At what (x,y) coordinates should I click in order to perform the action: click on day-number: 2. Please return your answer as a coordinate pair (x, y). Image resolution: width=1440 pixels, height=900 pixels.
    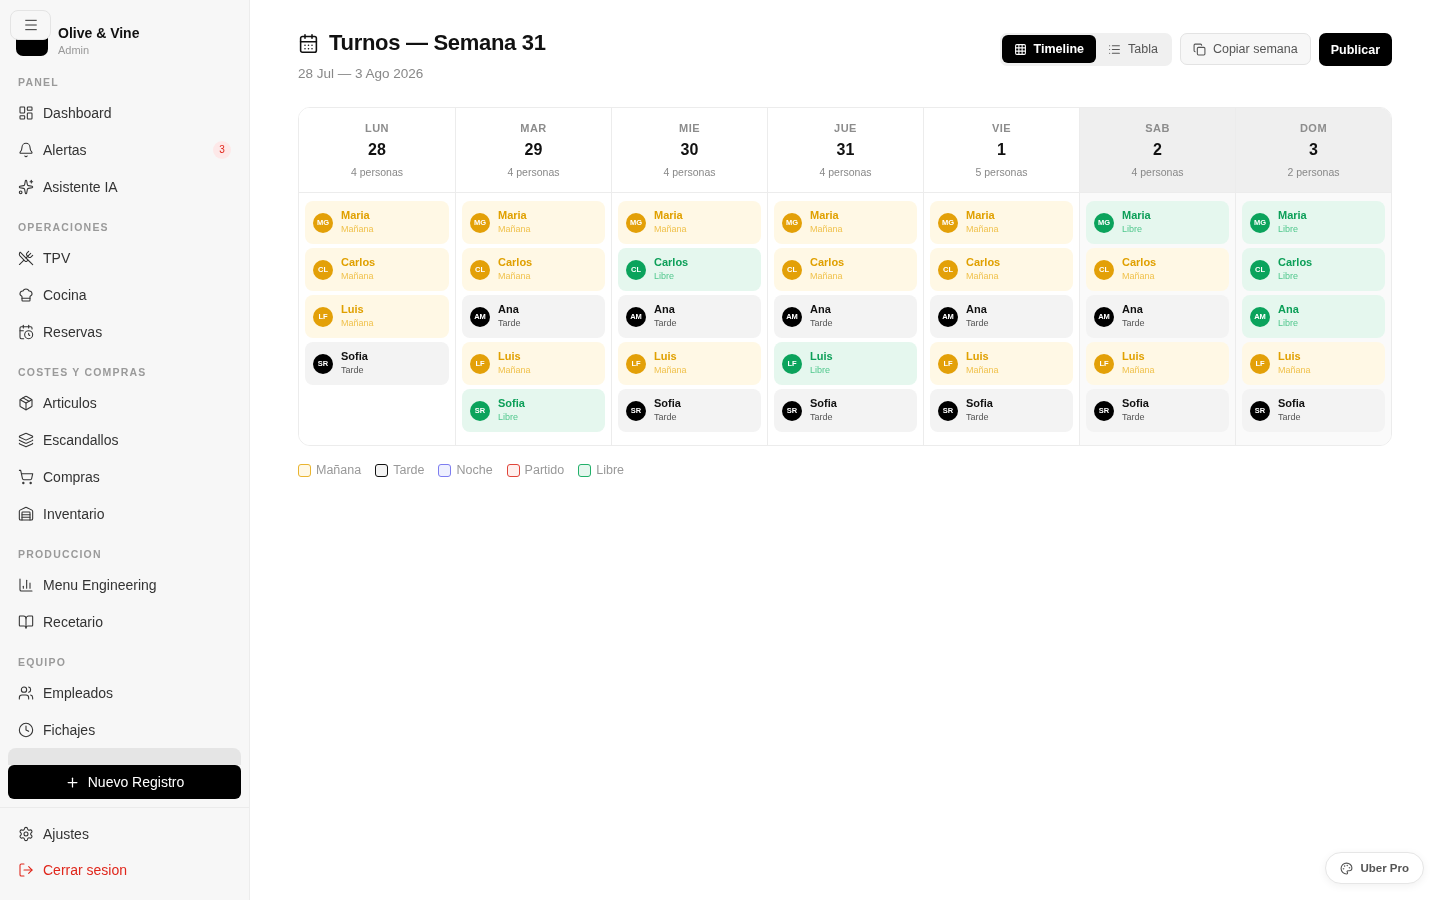
    Looking at the image, I should click on (1157, 150).